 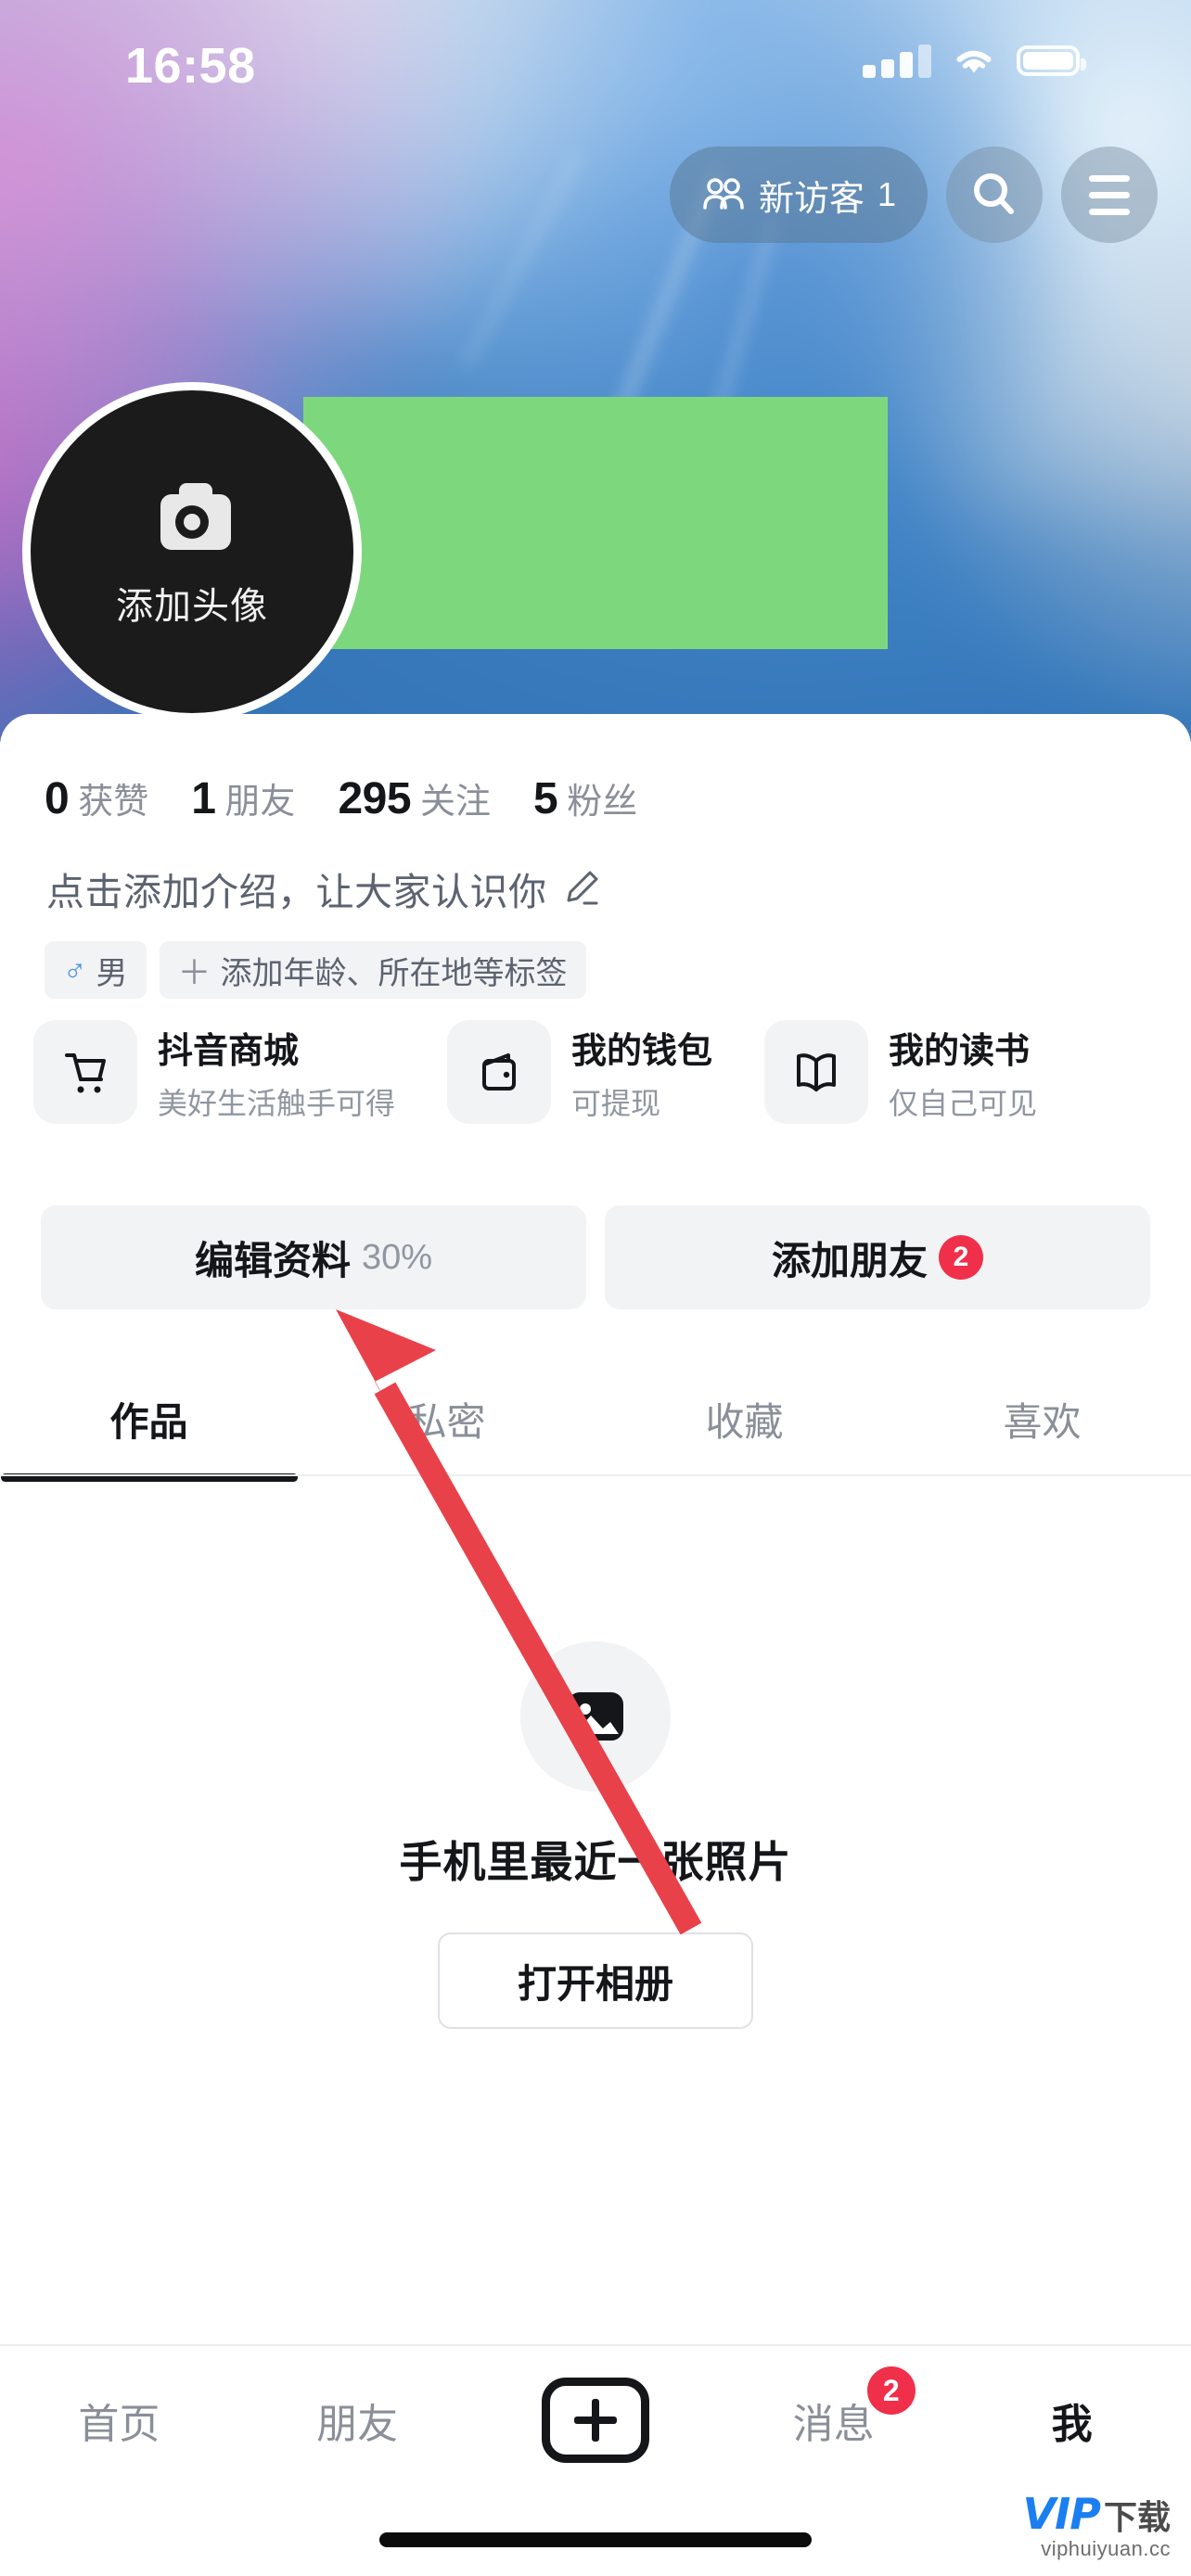 I want to click on search-button, so click(x=995, y=195).